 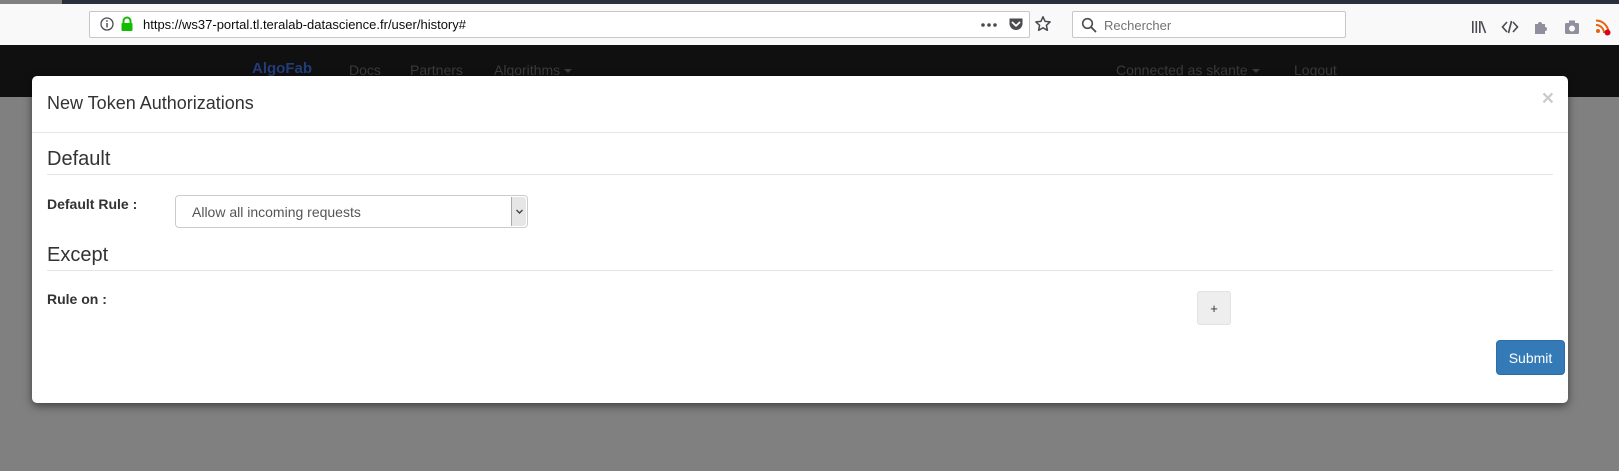 I want to click on search-bar, so click(x=1209, y=24).